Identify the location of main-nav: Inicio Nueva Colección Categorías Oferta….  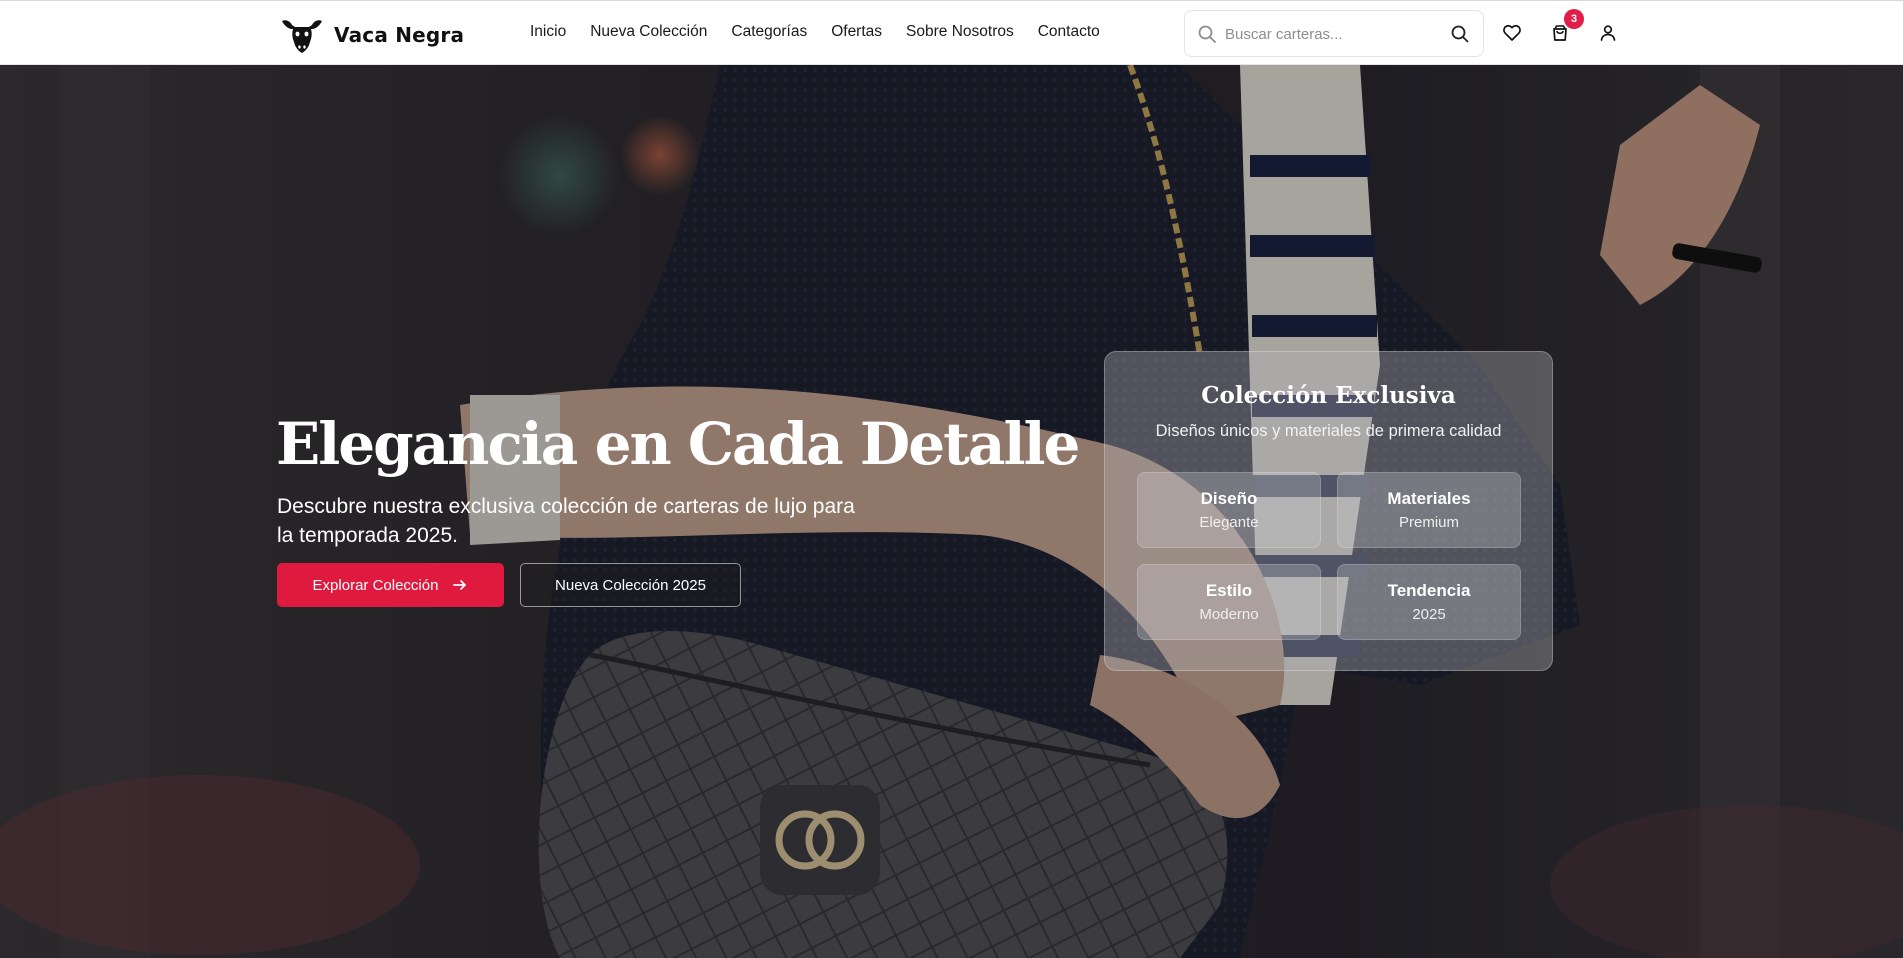
(815, 32).